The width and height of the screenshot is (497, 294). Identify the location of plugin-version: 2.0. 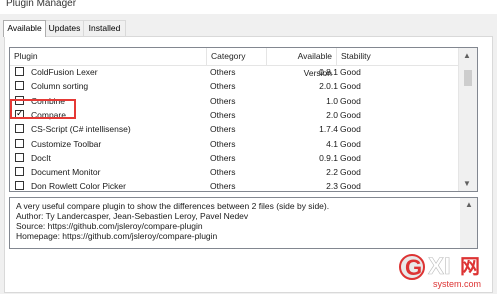
(332, 114).